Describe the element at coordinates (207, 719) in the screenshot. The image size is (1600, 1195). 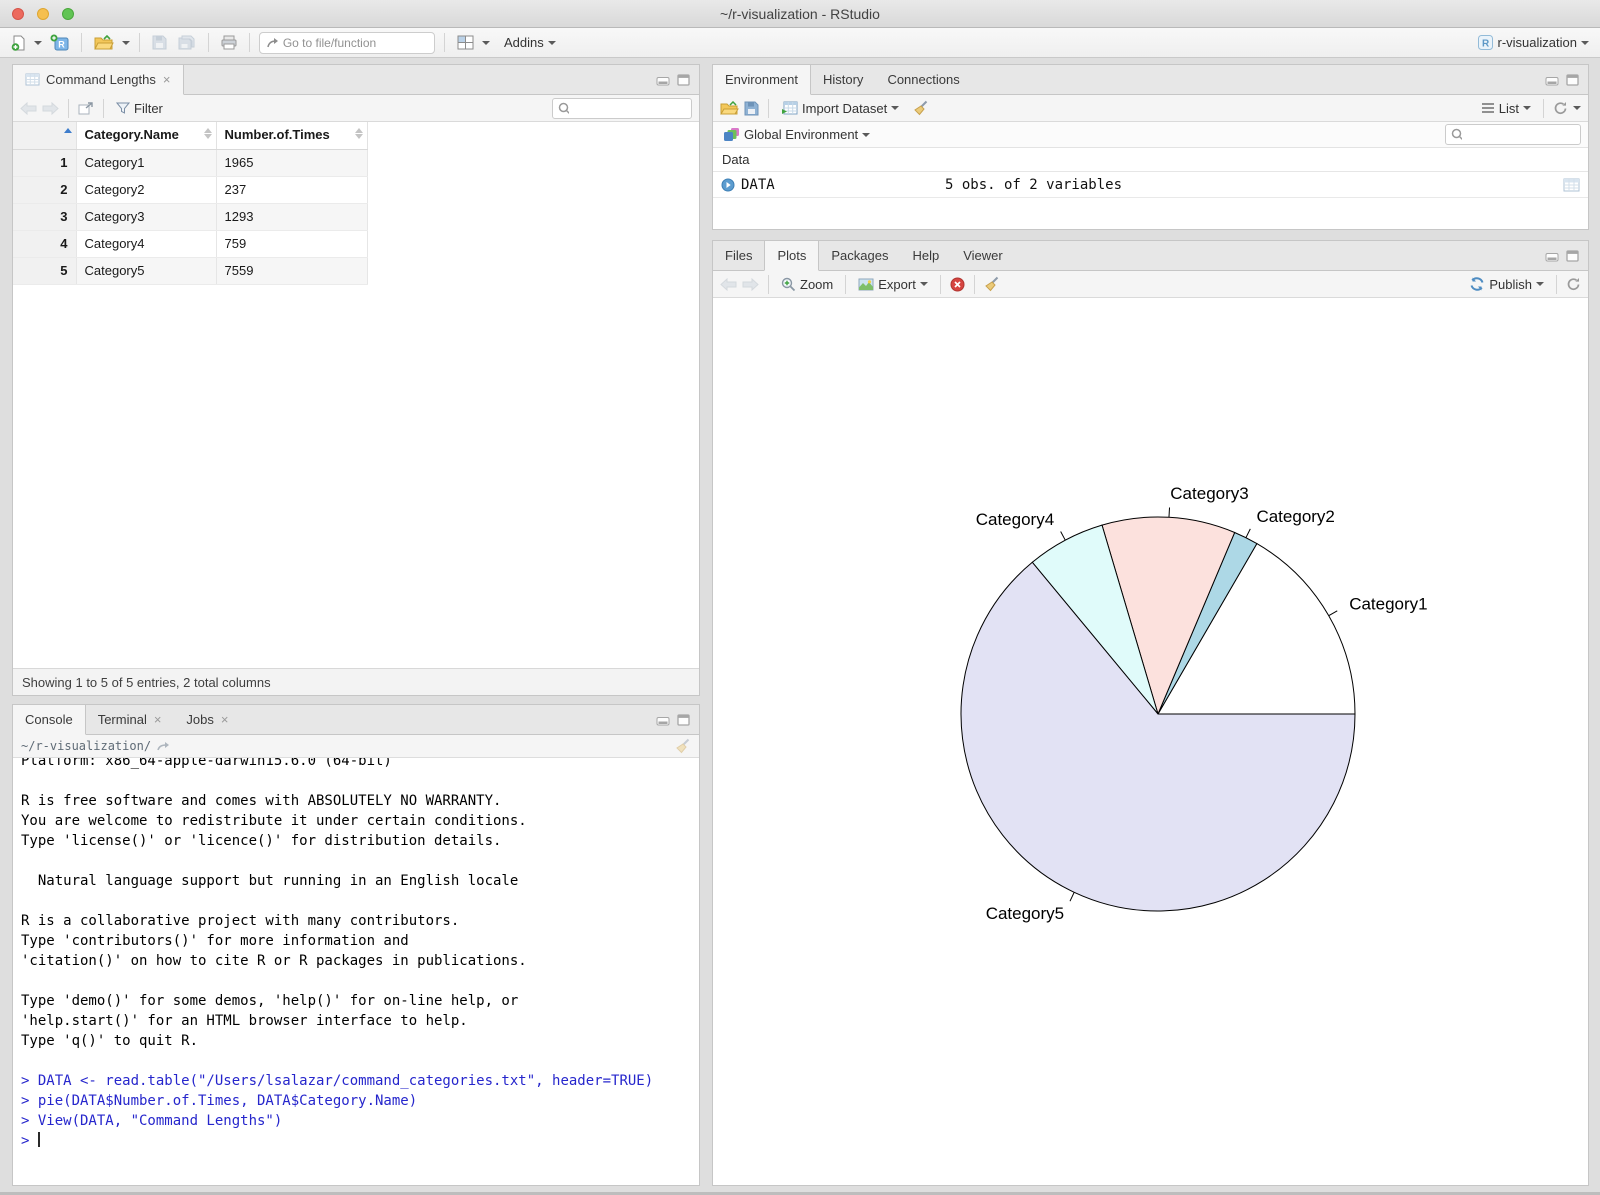
I see `tab-jobs: Jobs ×` at that location.